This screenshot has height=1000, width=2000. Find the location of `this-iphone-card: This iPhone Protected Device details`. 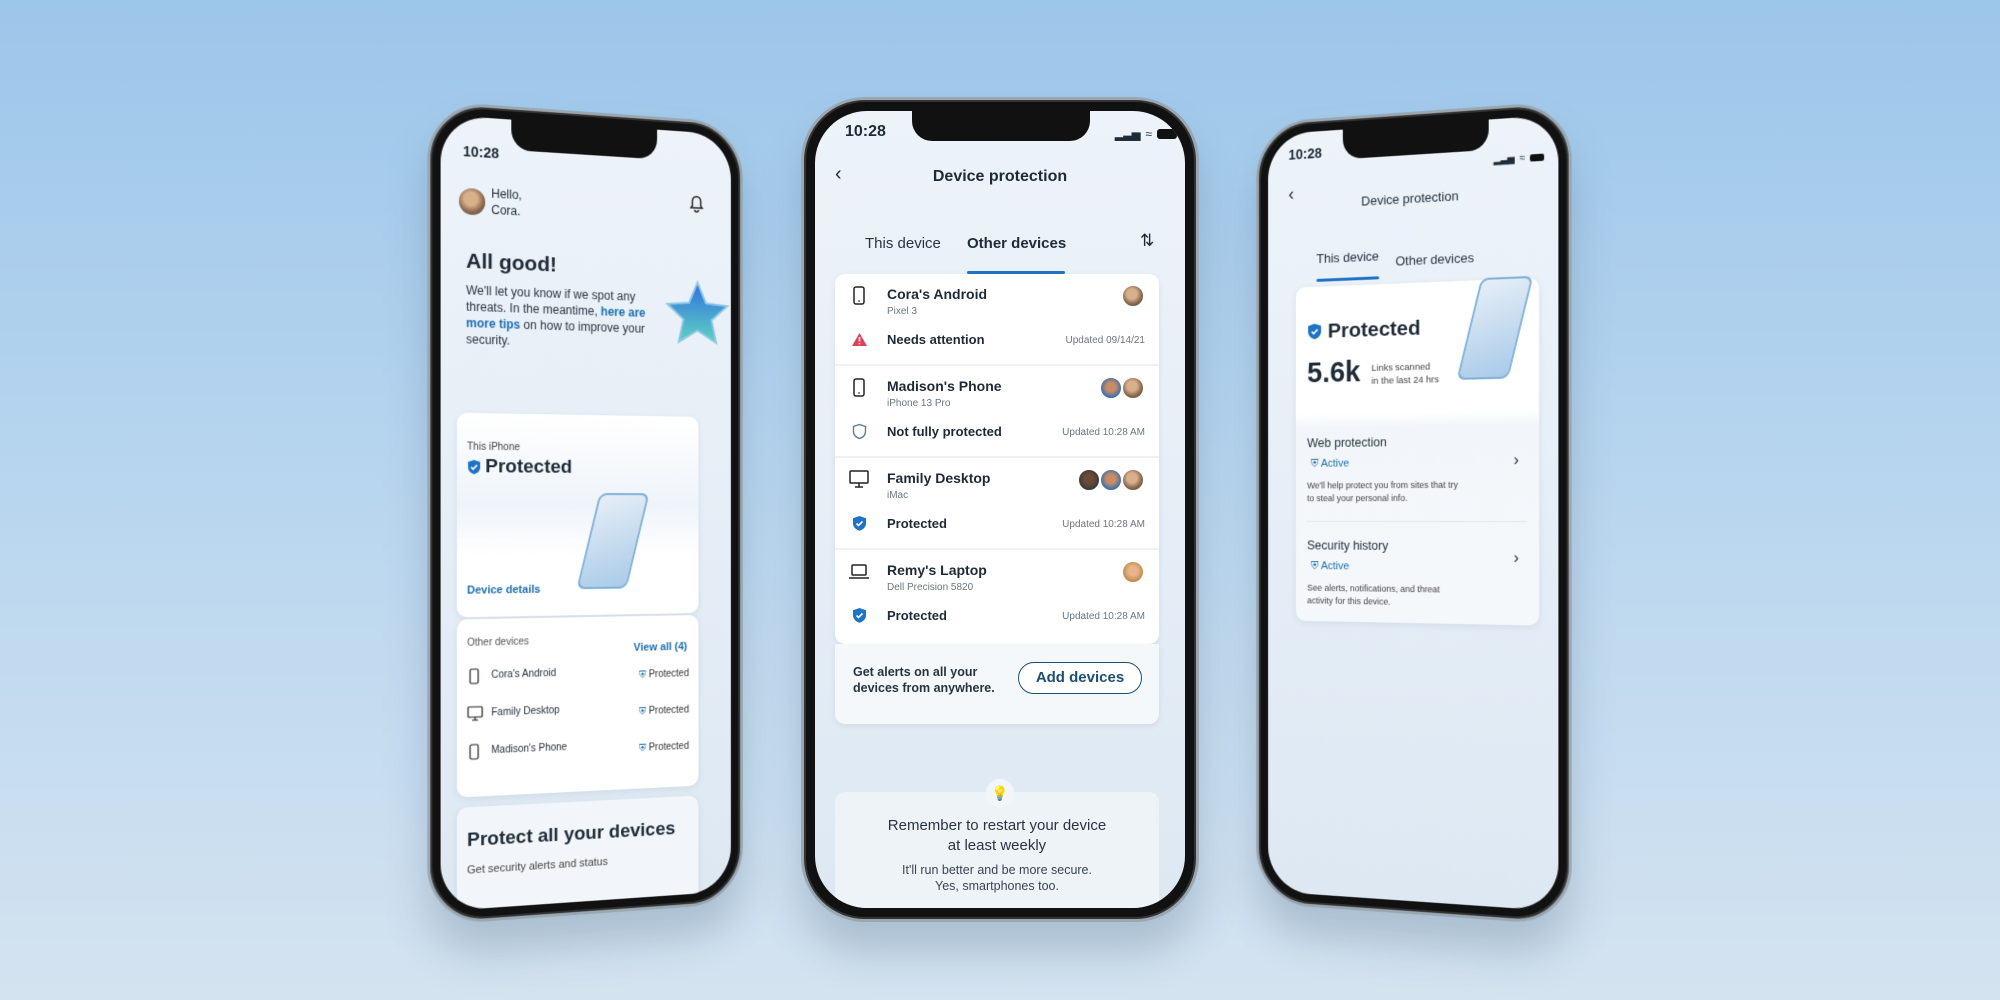

this-iphone-card: This iPhone Protected Device details is located at coordinates (577, 515).